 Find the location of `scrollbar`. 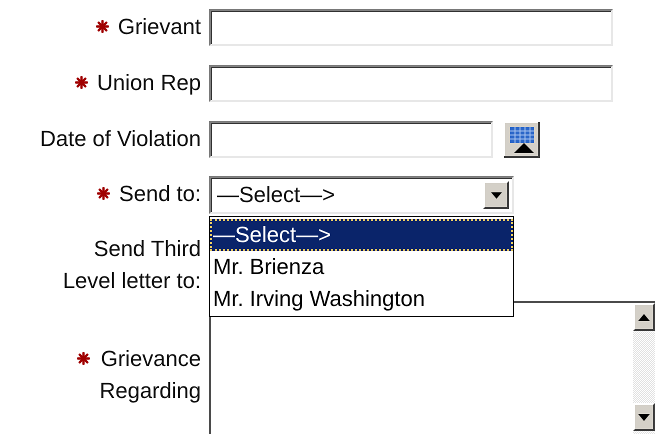

scrollbar is located at coordinates (644, 368).